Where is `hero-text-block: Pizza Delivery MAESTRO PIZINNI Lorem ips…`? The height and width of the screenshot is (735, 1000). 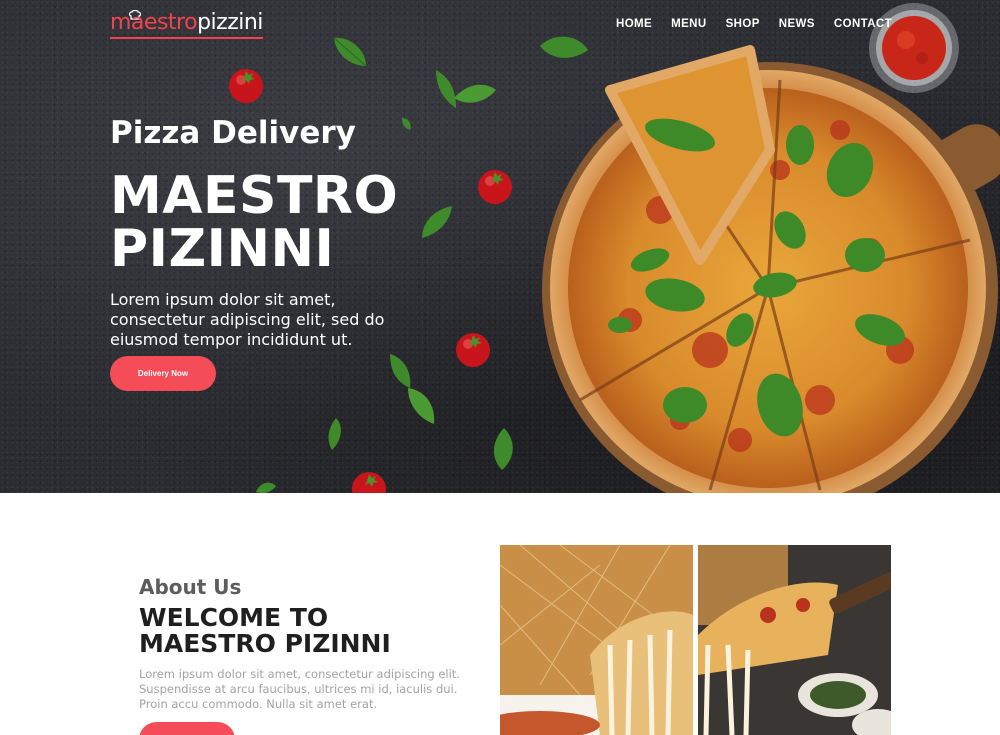 hero-text-block: Pizza Delivery MAESTRO PIZINNI Lorem ips… is located at coordinates (260, 232).